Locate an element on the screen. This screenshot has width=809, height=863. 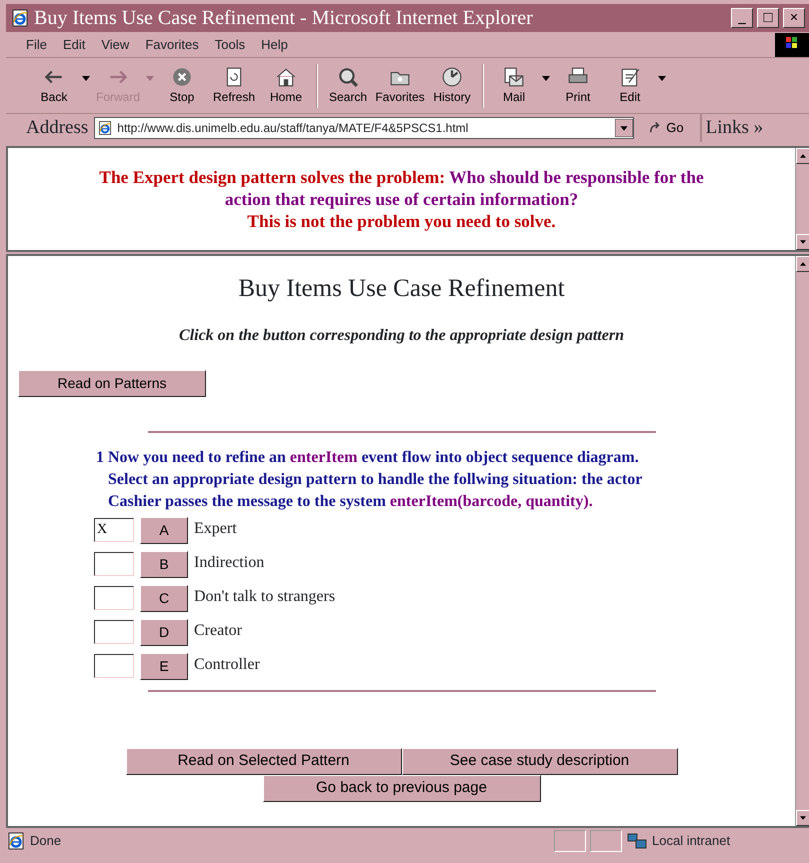
option-button: D is located at coordinates (164, 632).